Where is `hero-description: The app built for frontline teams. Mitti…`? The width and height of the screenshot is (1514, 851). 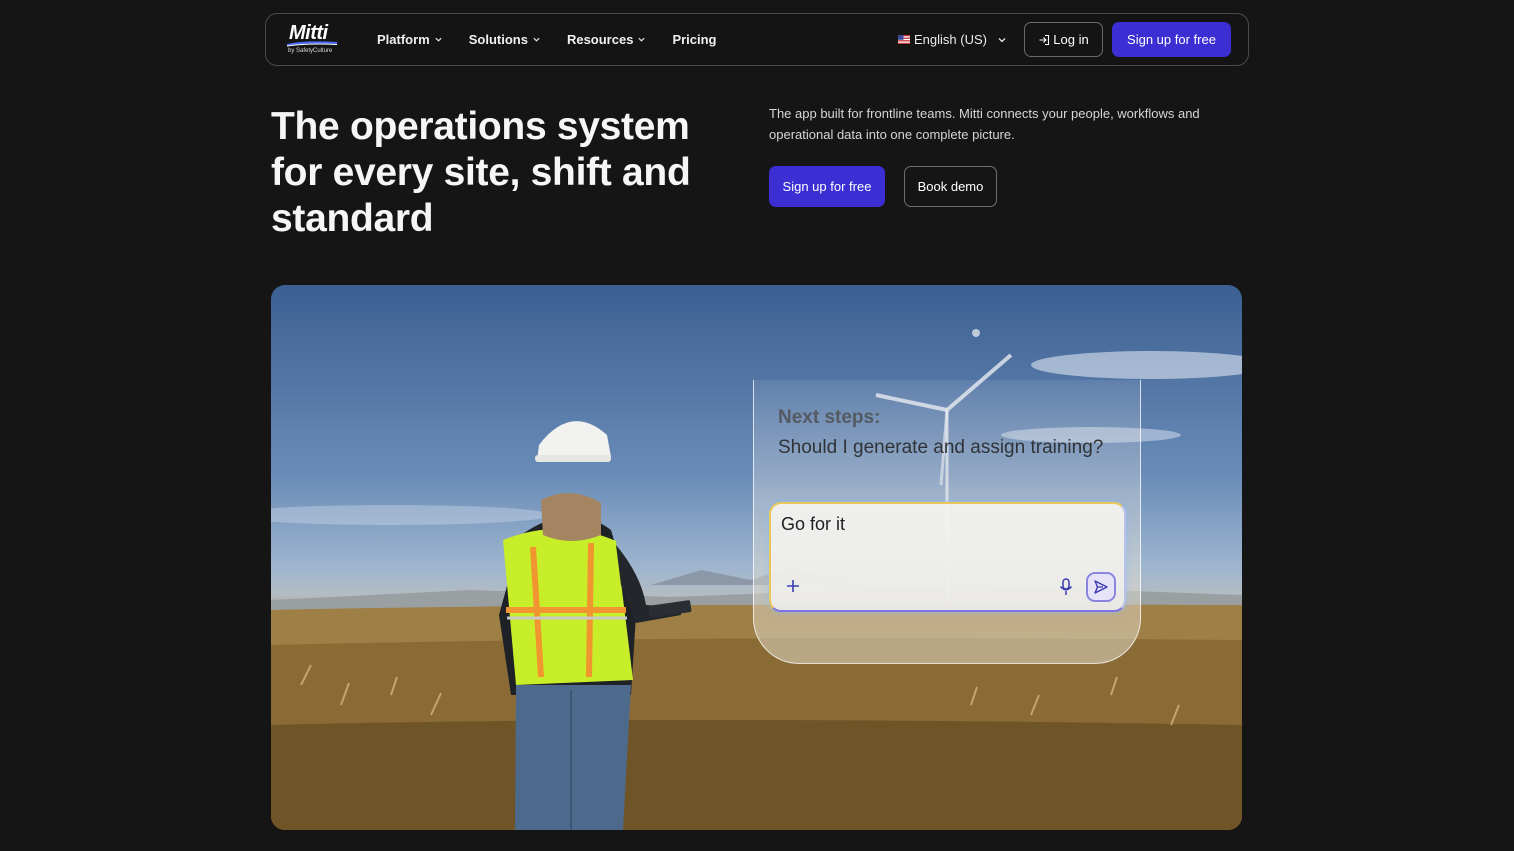
hero-description: The app built for frontline teams. Mitti… is located at coordinates (984, 124).